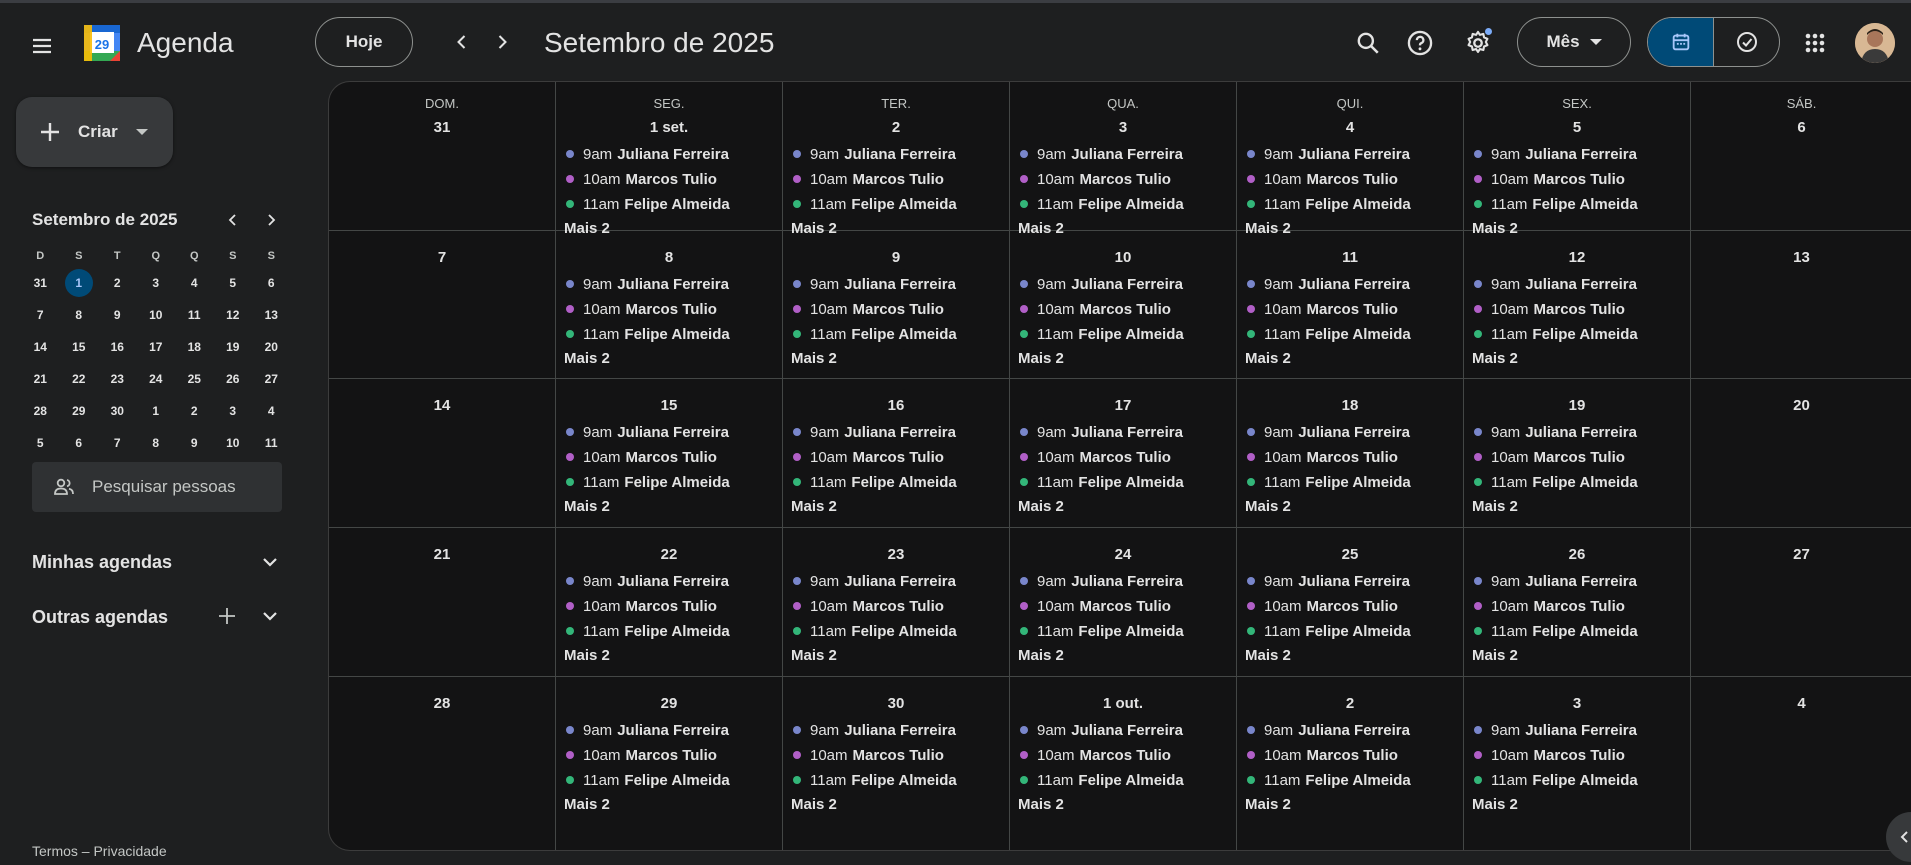  What do you see at coordinates (1801, 305) in the screenshot?
I see `day-cell: 13` at bounding box center [1801, 305].